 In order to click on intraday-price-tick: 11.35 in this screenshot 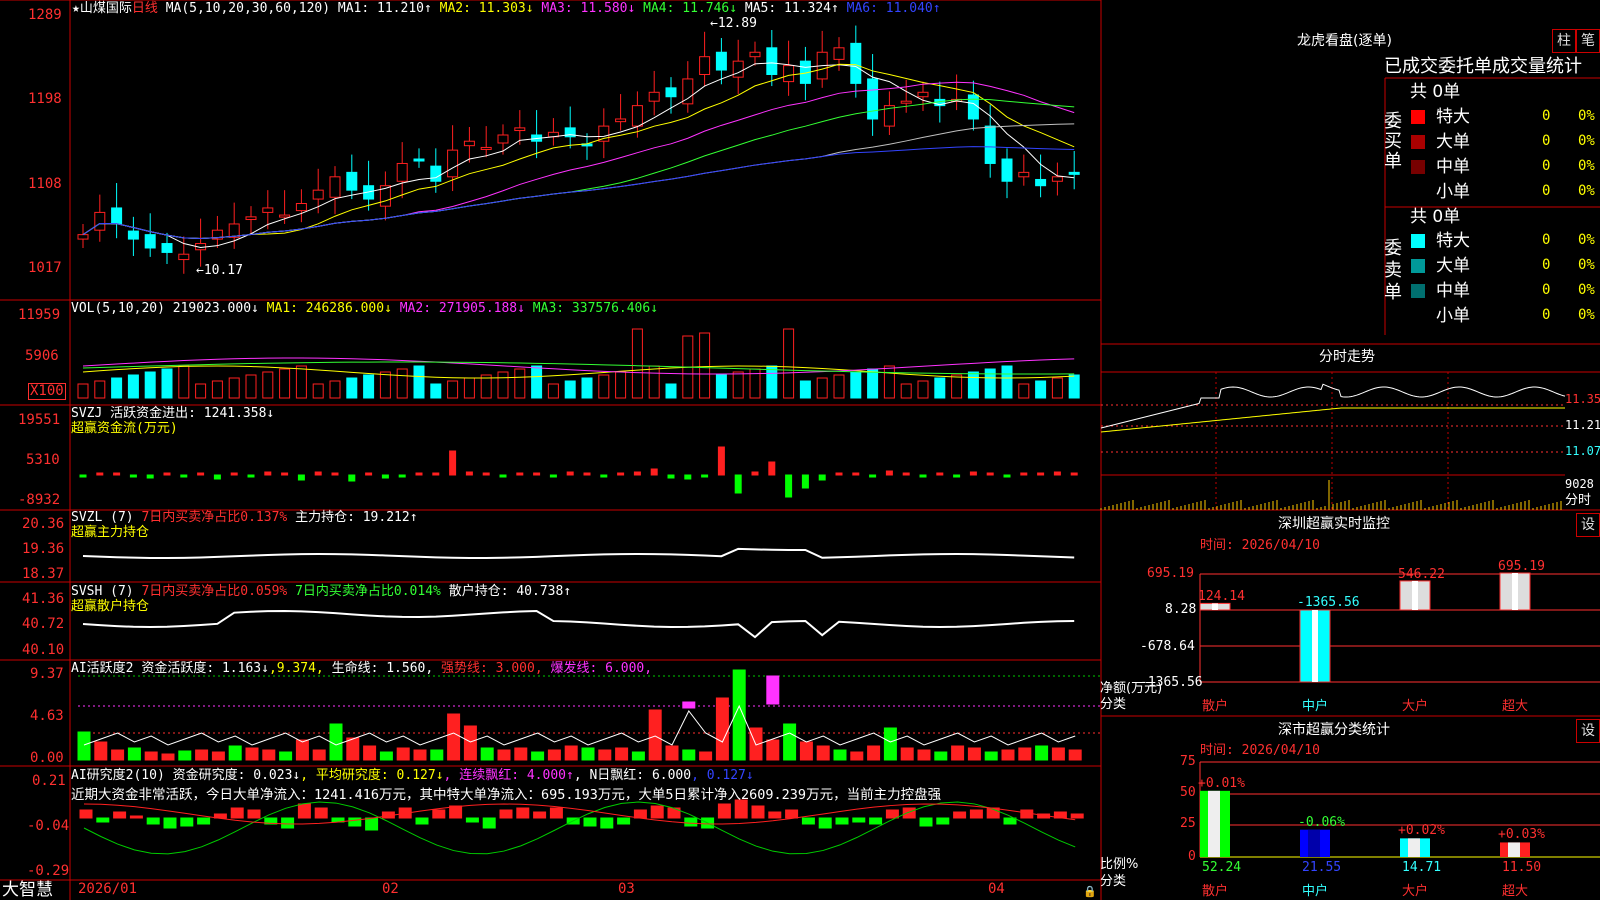, I will do `click(1582, 399)`.